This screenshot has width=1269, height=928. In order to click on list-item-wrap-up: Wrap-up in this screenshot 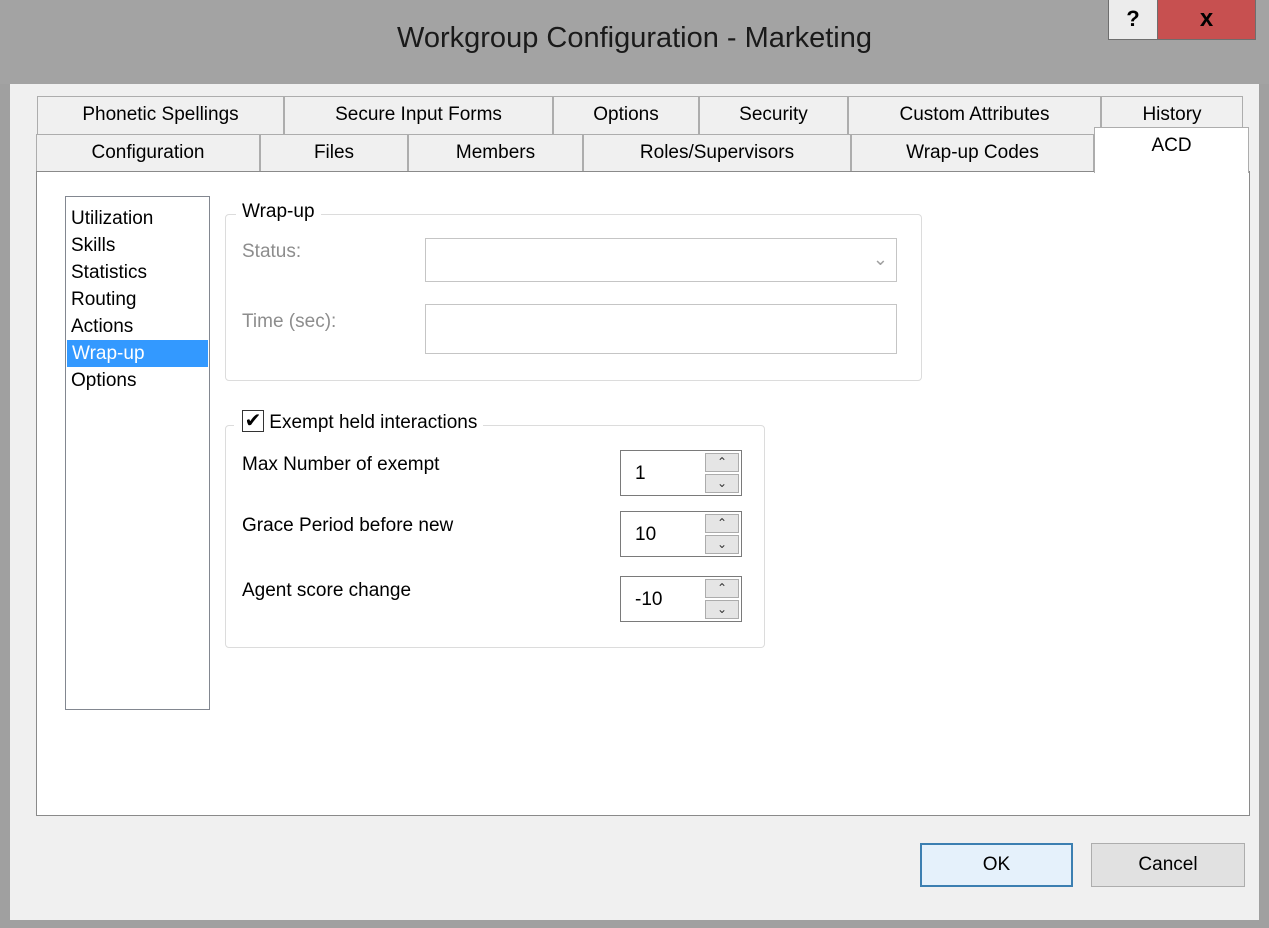, I will do `click(137, 353)`.